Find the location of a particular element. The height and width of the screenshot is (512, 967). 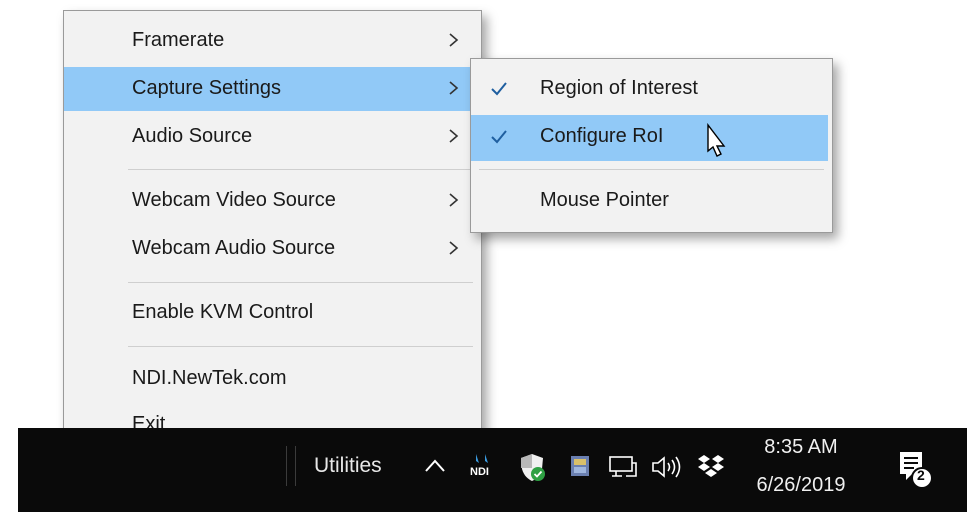

clock-time: 8:35 AM is located at coordinates (801, 447).